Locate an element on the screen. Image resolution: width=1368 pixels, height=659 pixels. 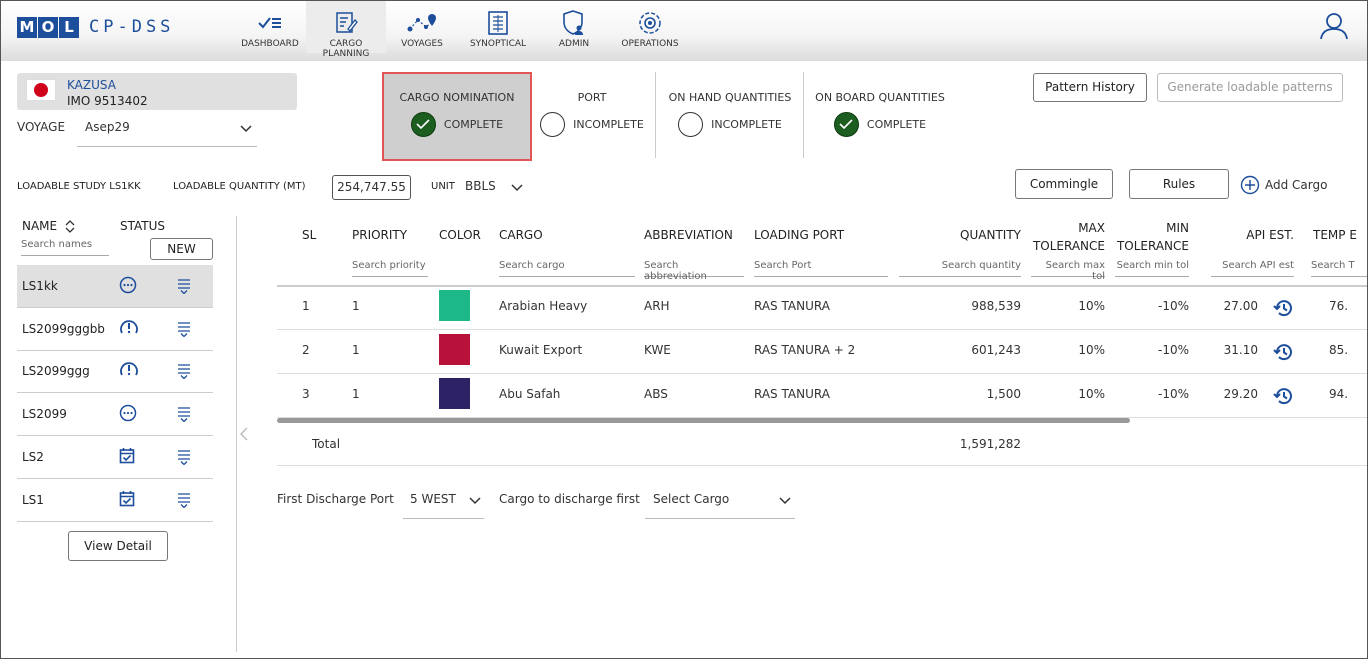
step-cargo-nomination: CARGO NOMINATION COMPLETE is located at coordinates (457, 114).